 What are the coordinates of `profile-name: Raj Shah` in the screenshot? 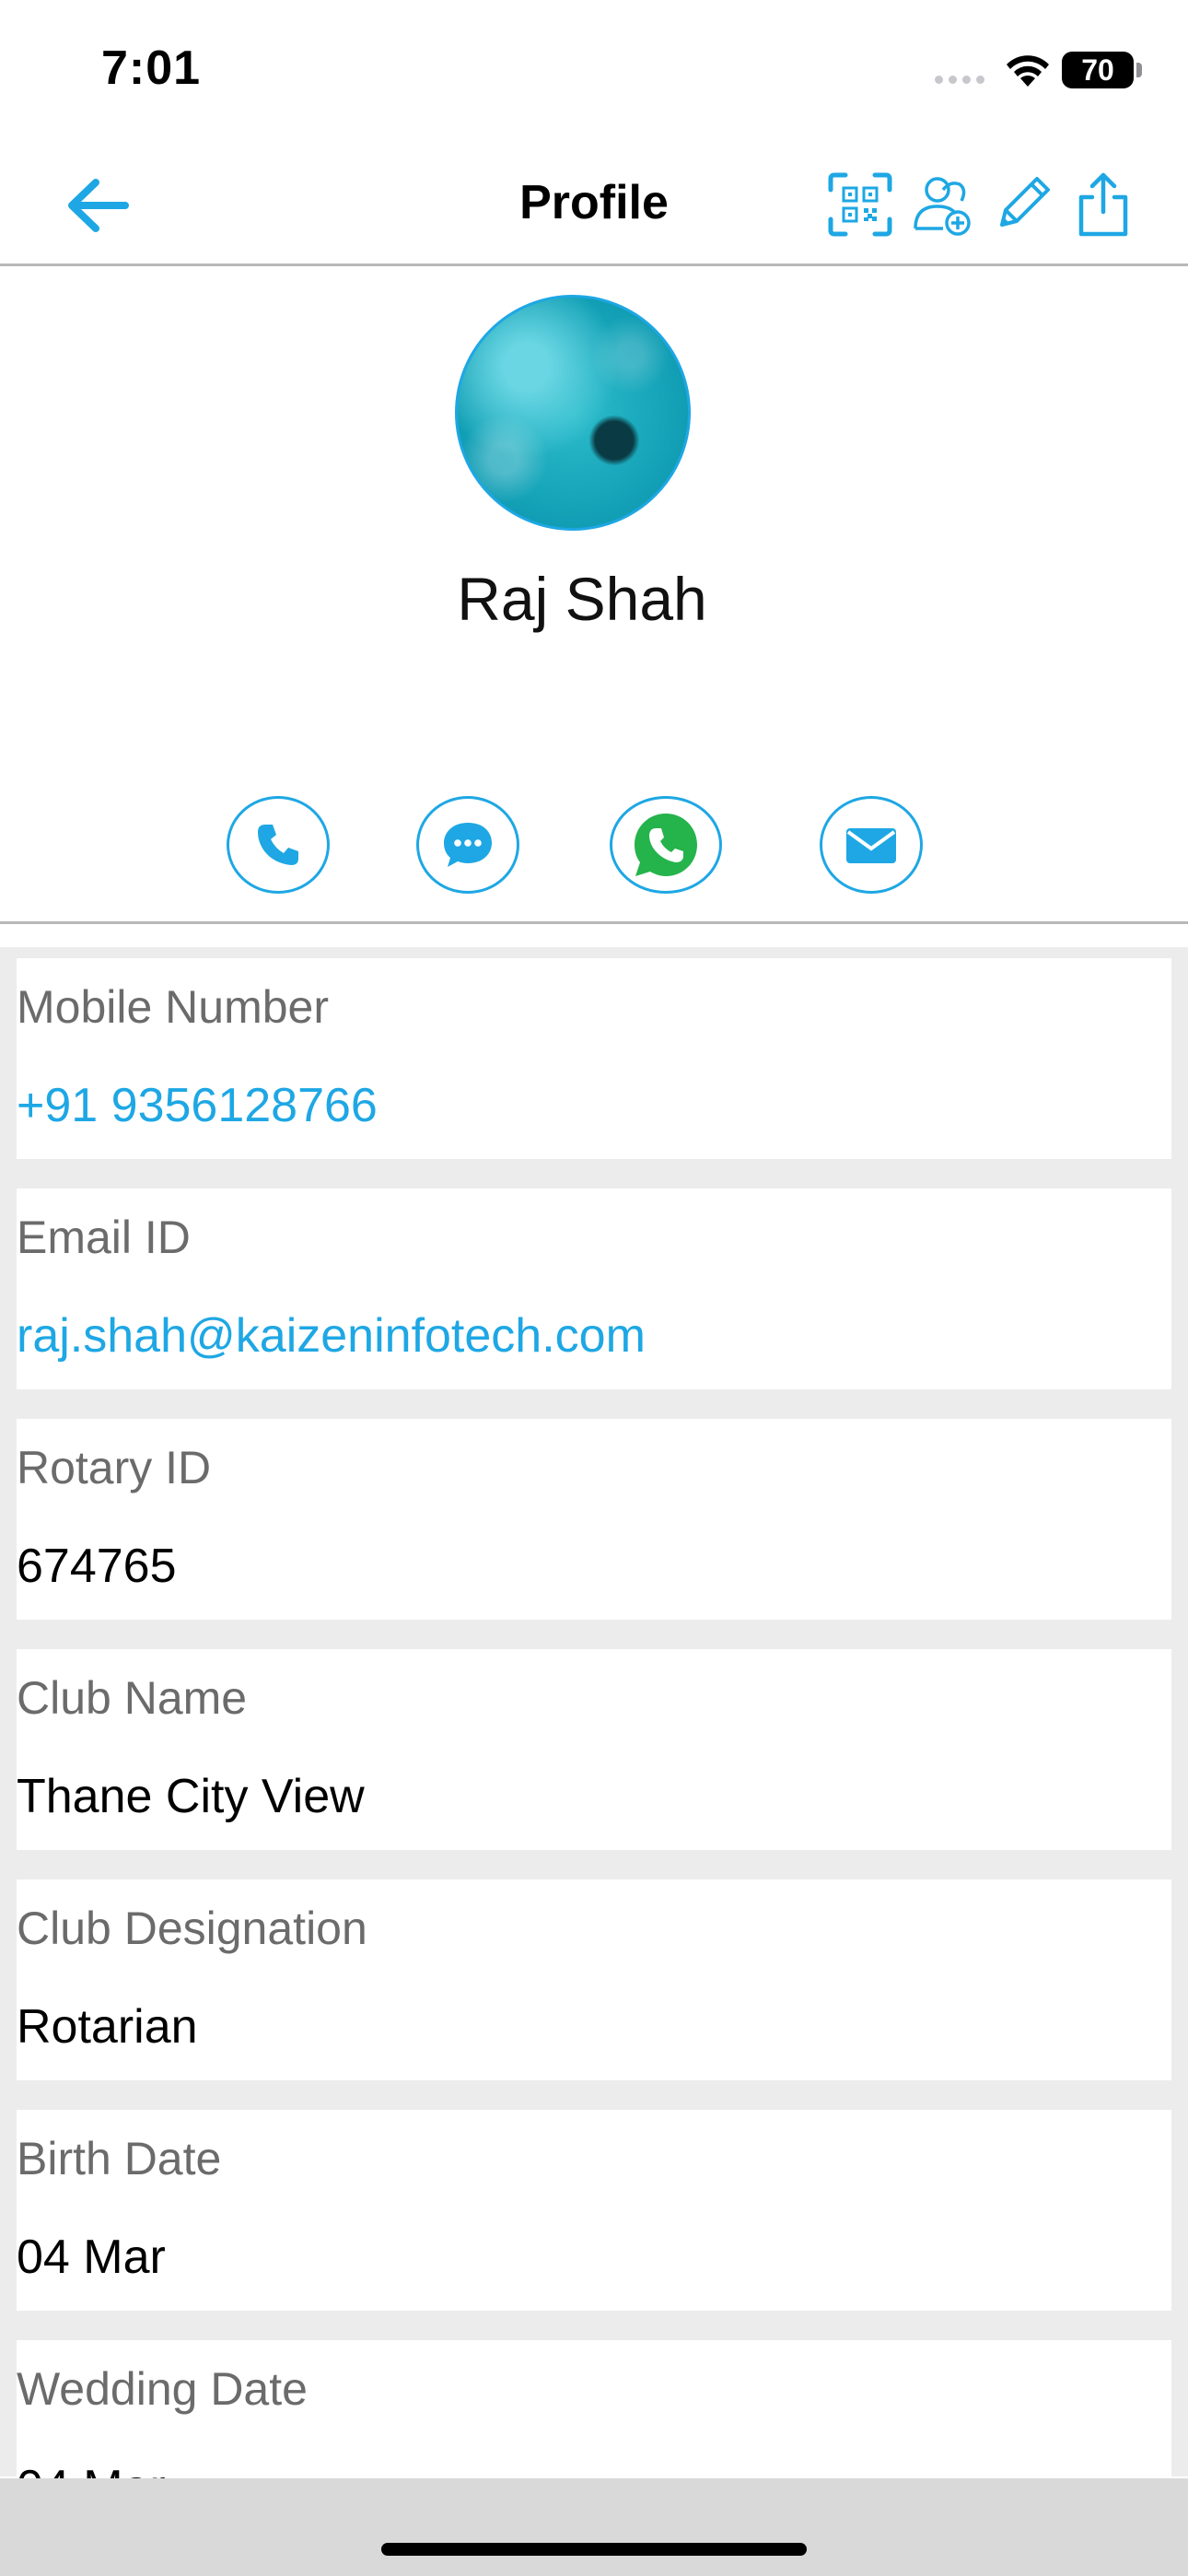 It's located at (582, 599).